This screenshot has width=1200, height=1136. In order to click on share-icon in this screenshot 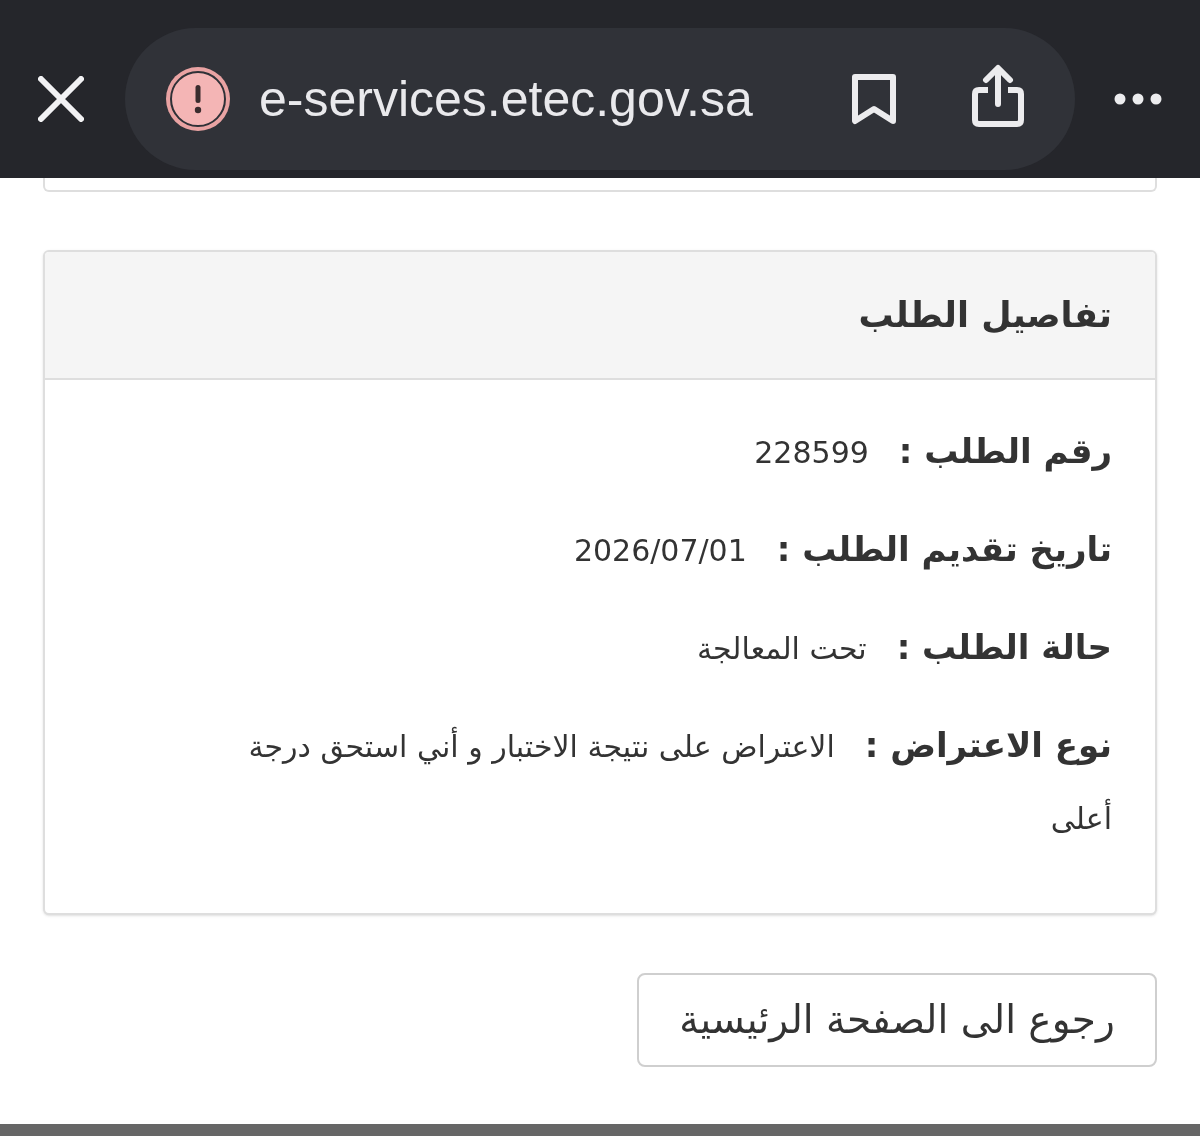, I will do `click(998, 96)`.